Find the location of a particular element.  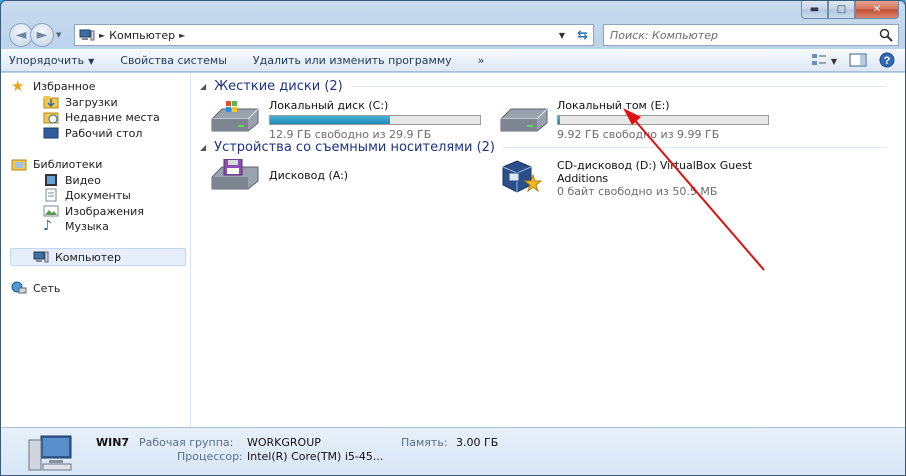

uninstall-program-button: Удалить или изменить программу is located at coordinates (352, 60).